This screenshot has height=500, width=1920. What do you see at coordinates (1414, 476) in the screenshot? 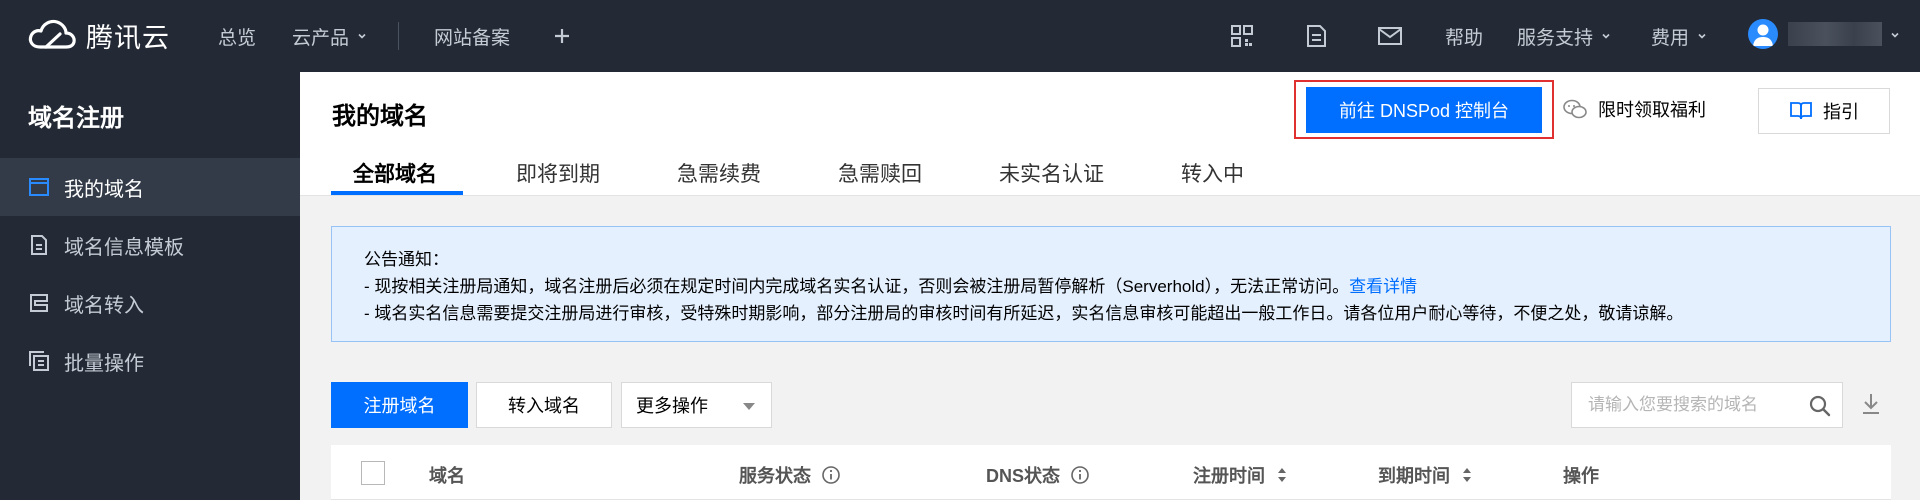
I see `column-label: 到期时间` at bounding box center [1414, 476].